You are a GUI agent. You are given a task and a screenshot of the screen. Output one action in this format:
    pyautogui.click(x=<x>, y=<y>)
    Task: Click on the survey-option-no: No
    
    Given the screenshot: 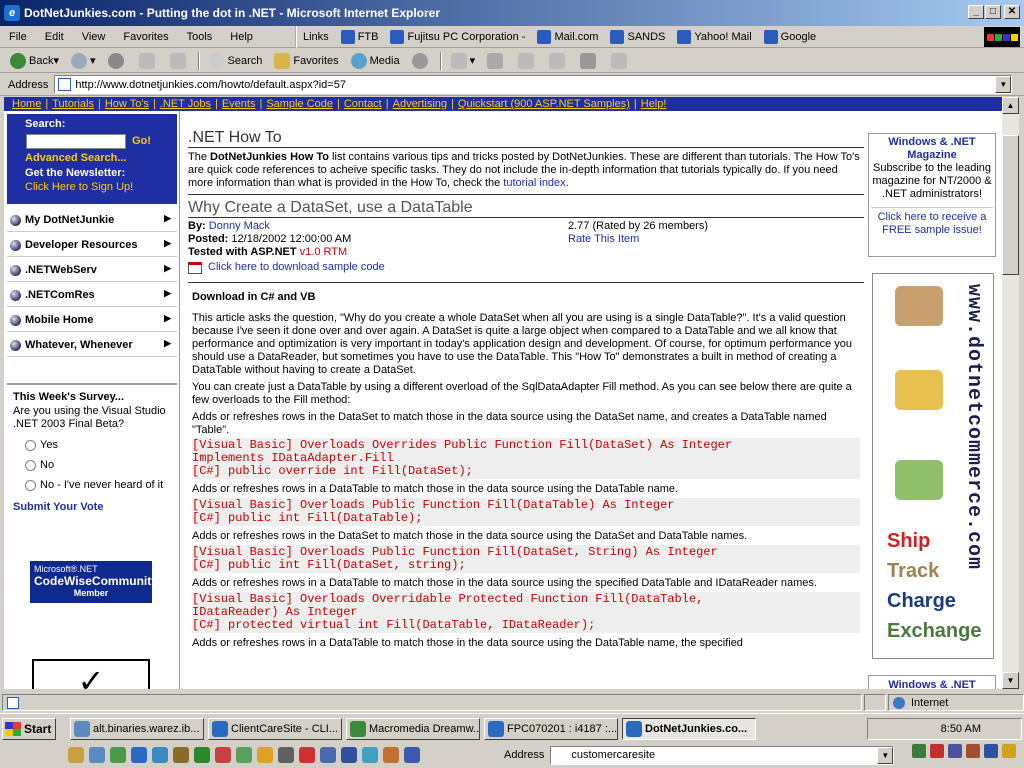 What is the action you would take?
    pyautogui.click(x=92, y=465)
    